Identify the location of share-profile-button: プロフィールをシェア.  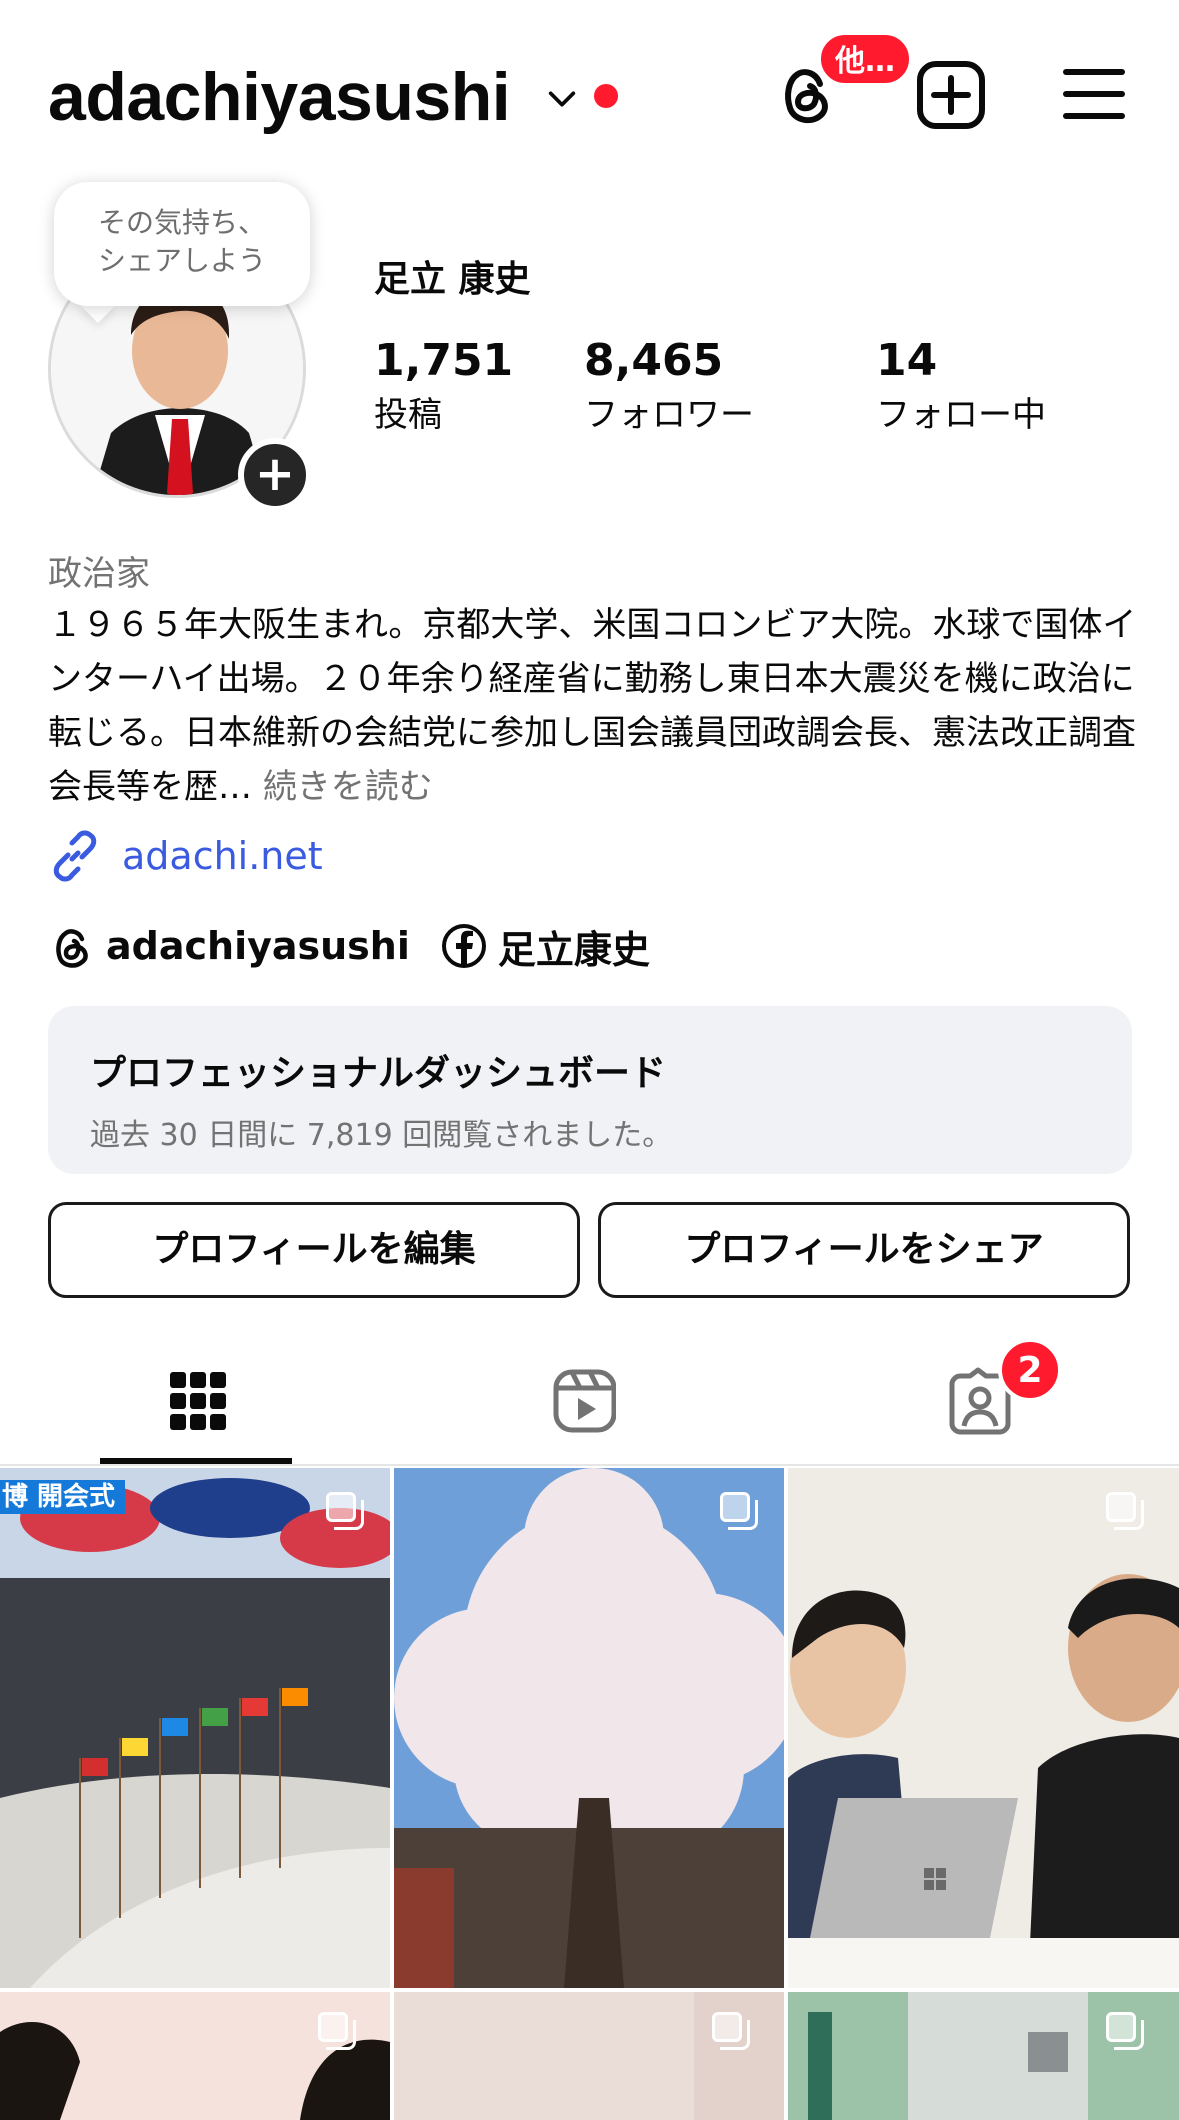
(864, 1250).